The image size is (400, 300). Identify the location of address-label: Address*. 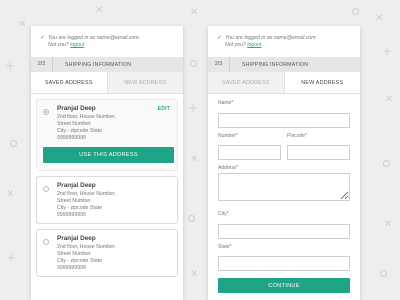
(228, 168).